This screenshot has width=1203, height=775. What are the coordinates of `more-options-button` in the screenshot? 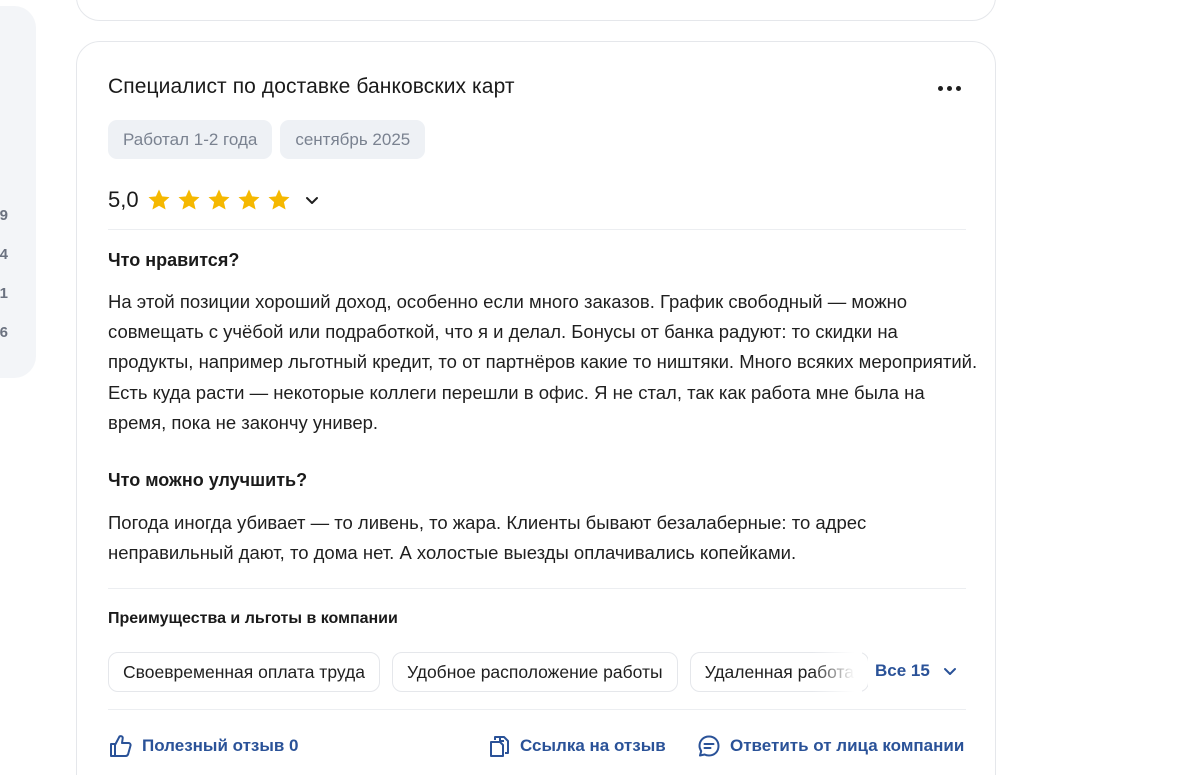 It's located at (949, 88).